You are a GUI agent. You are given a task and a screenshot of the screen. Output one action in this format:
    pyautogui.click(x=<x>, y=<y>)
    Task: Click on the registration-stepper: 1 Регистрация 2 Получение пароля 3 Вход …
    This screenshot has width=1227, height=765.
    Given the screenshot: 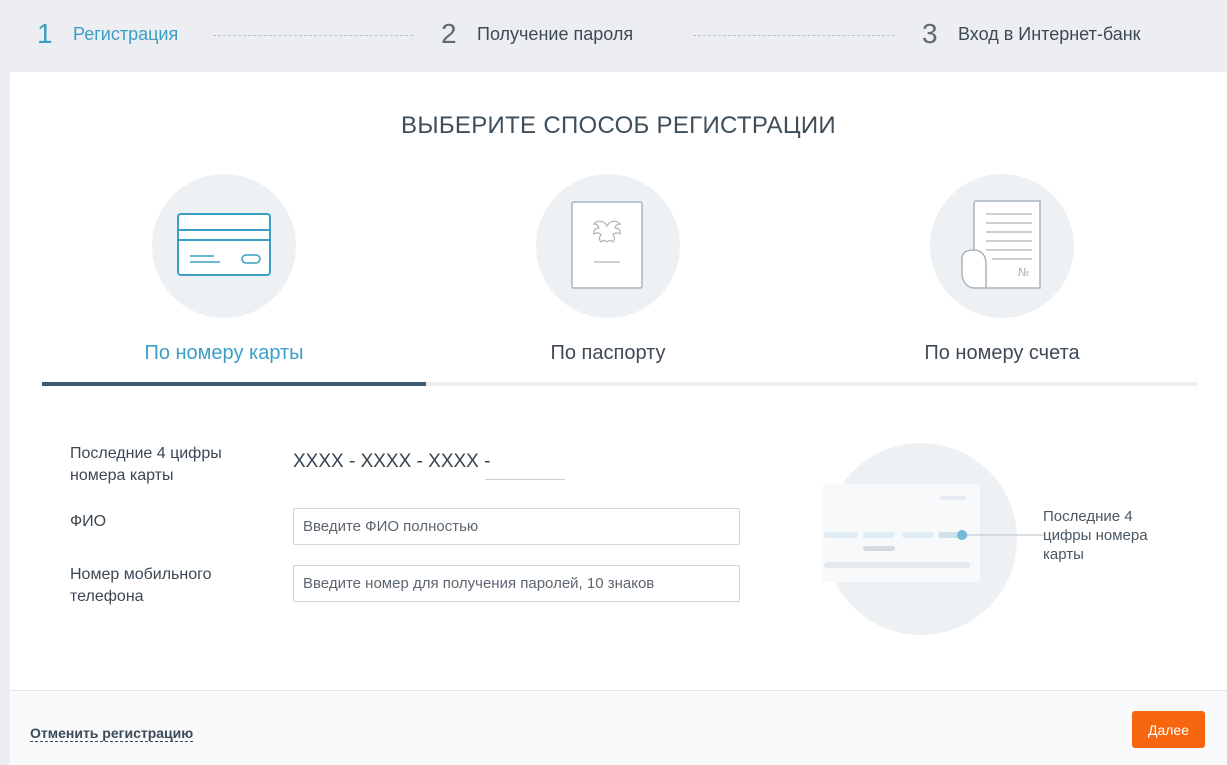 What is the action you would take?
    pyautogui.click(x=613, y=36)
    